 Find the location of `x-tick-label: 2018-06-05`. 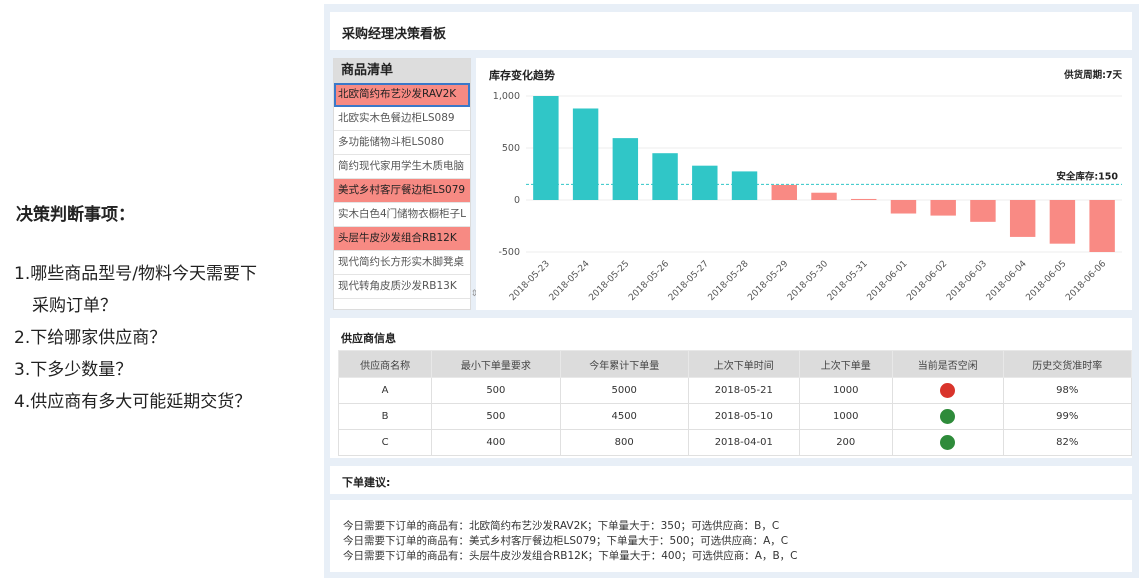

x-tick-label: 2018-06-05 is located at coordinates (1046, 281).